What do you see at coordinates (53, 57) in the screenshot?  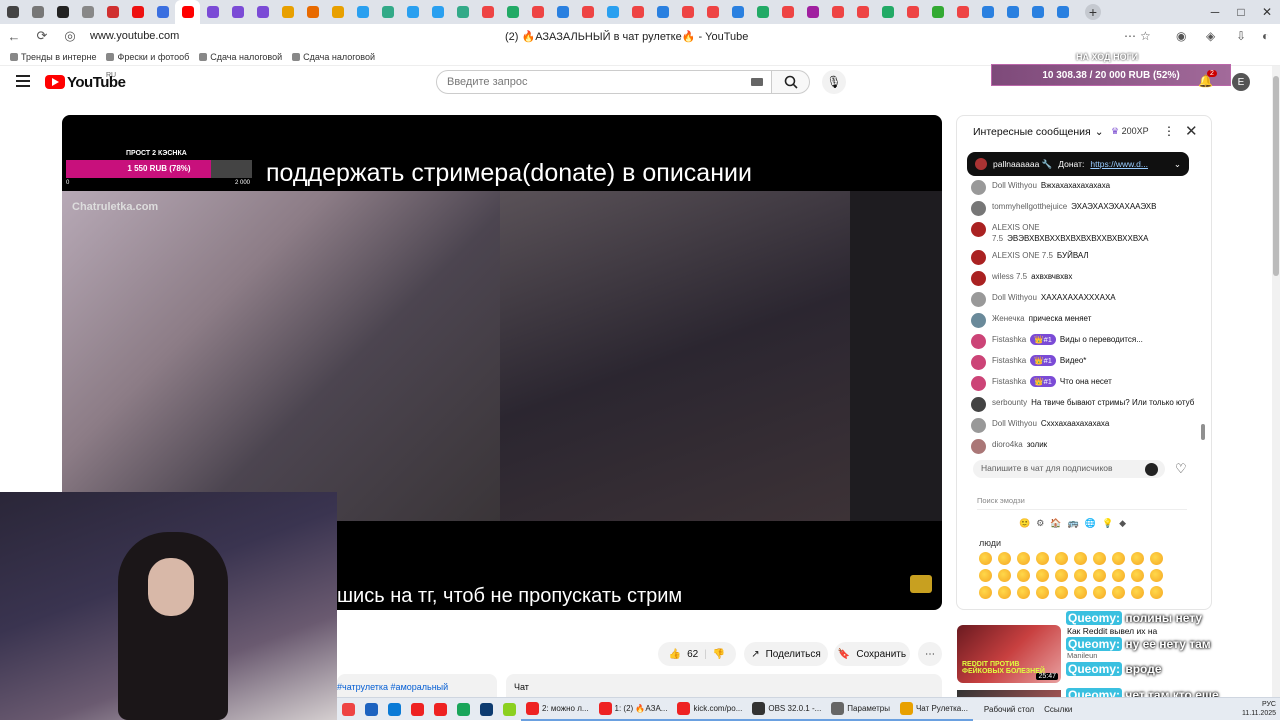 I see `bookmark-item: Тренды в интерне` at bounding box center [53, 57].